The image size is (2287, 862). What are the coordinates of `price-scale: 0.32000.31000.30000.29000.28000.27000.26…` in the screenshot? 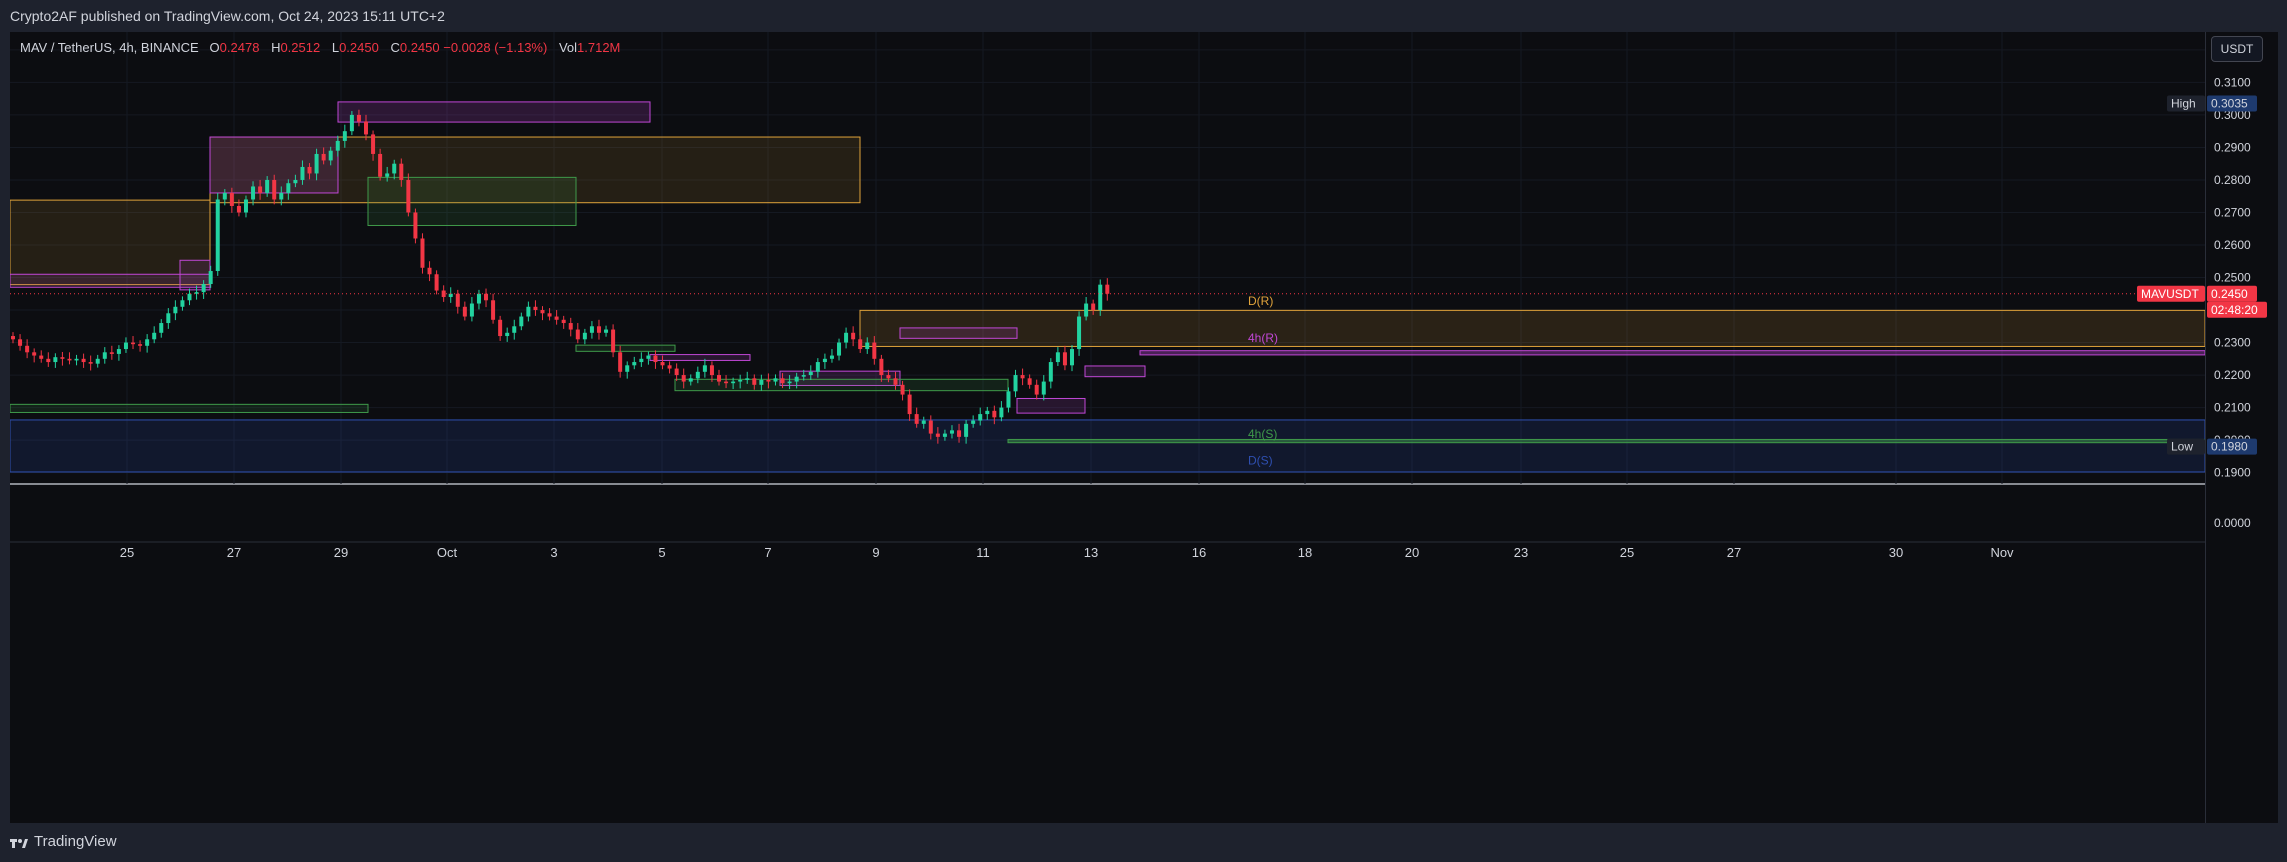 It's located at (2241, 427).